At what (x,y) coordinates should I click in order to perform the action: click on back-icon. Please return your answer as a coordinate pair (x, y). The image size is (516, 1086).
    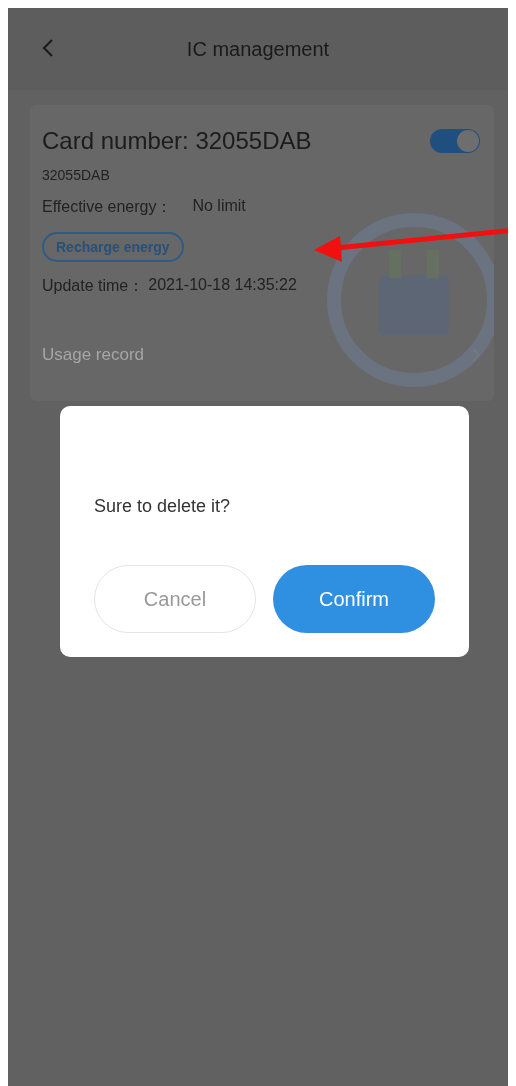
    Looking at the image, I should click on (48, 48).